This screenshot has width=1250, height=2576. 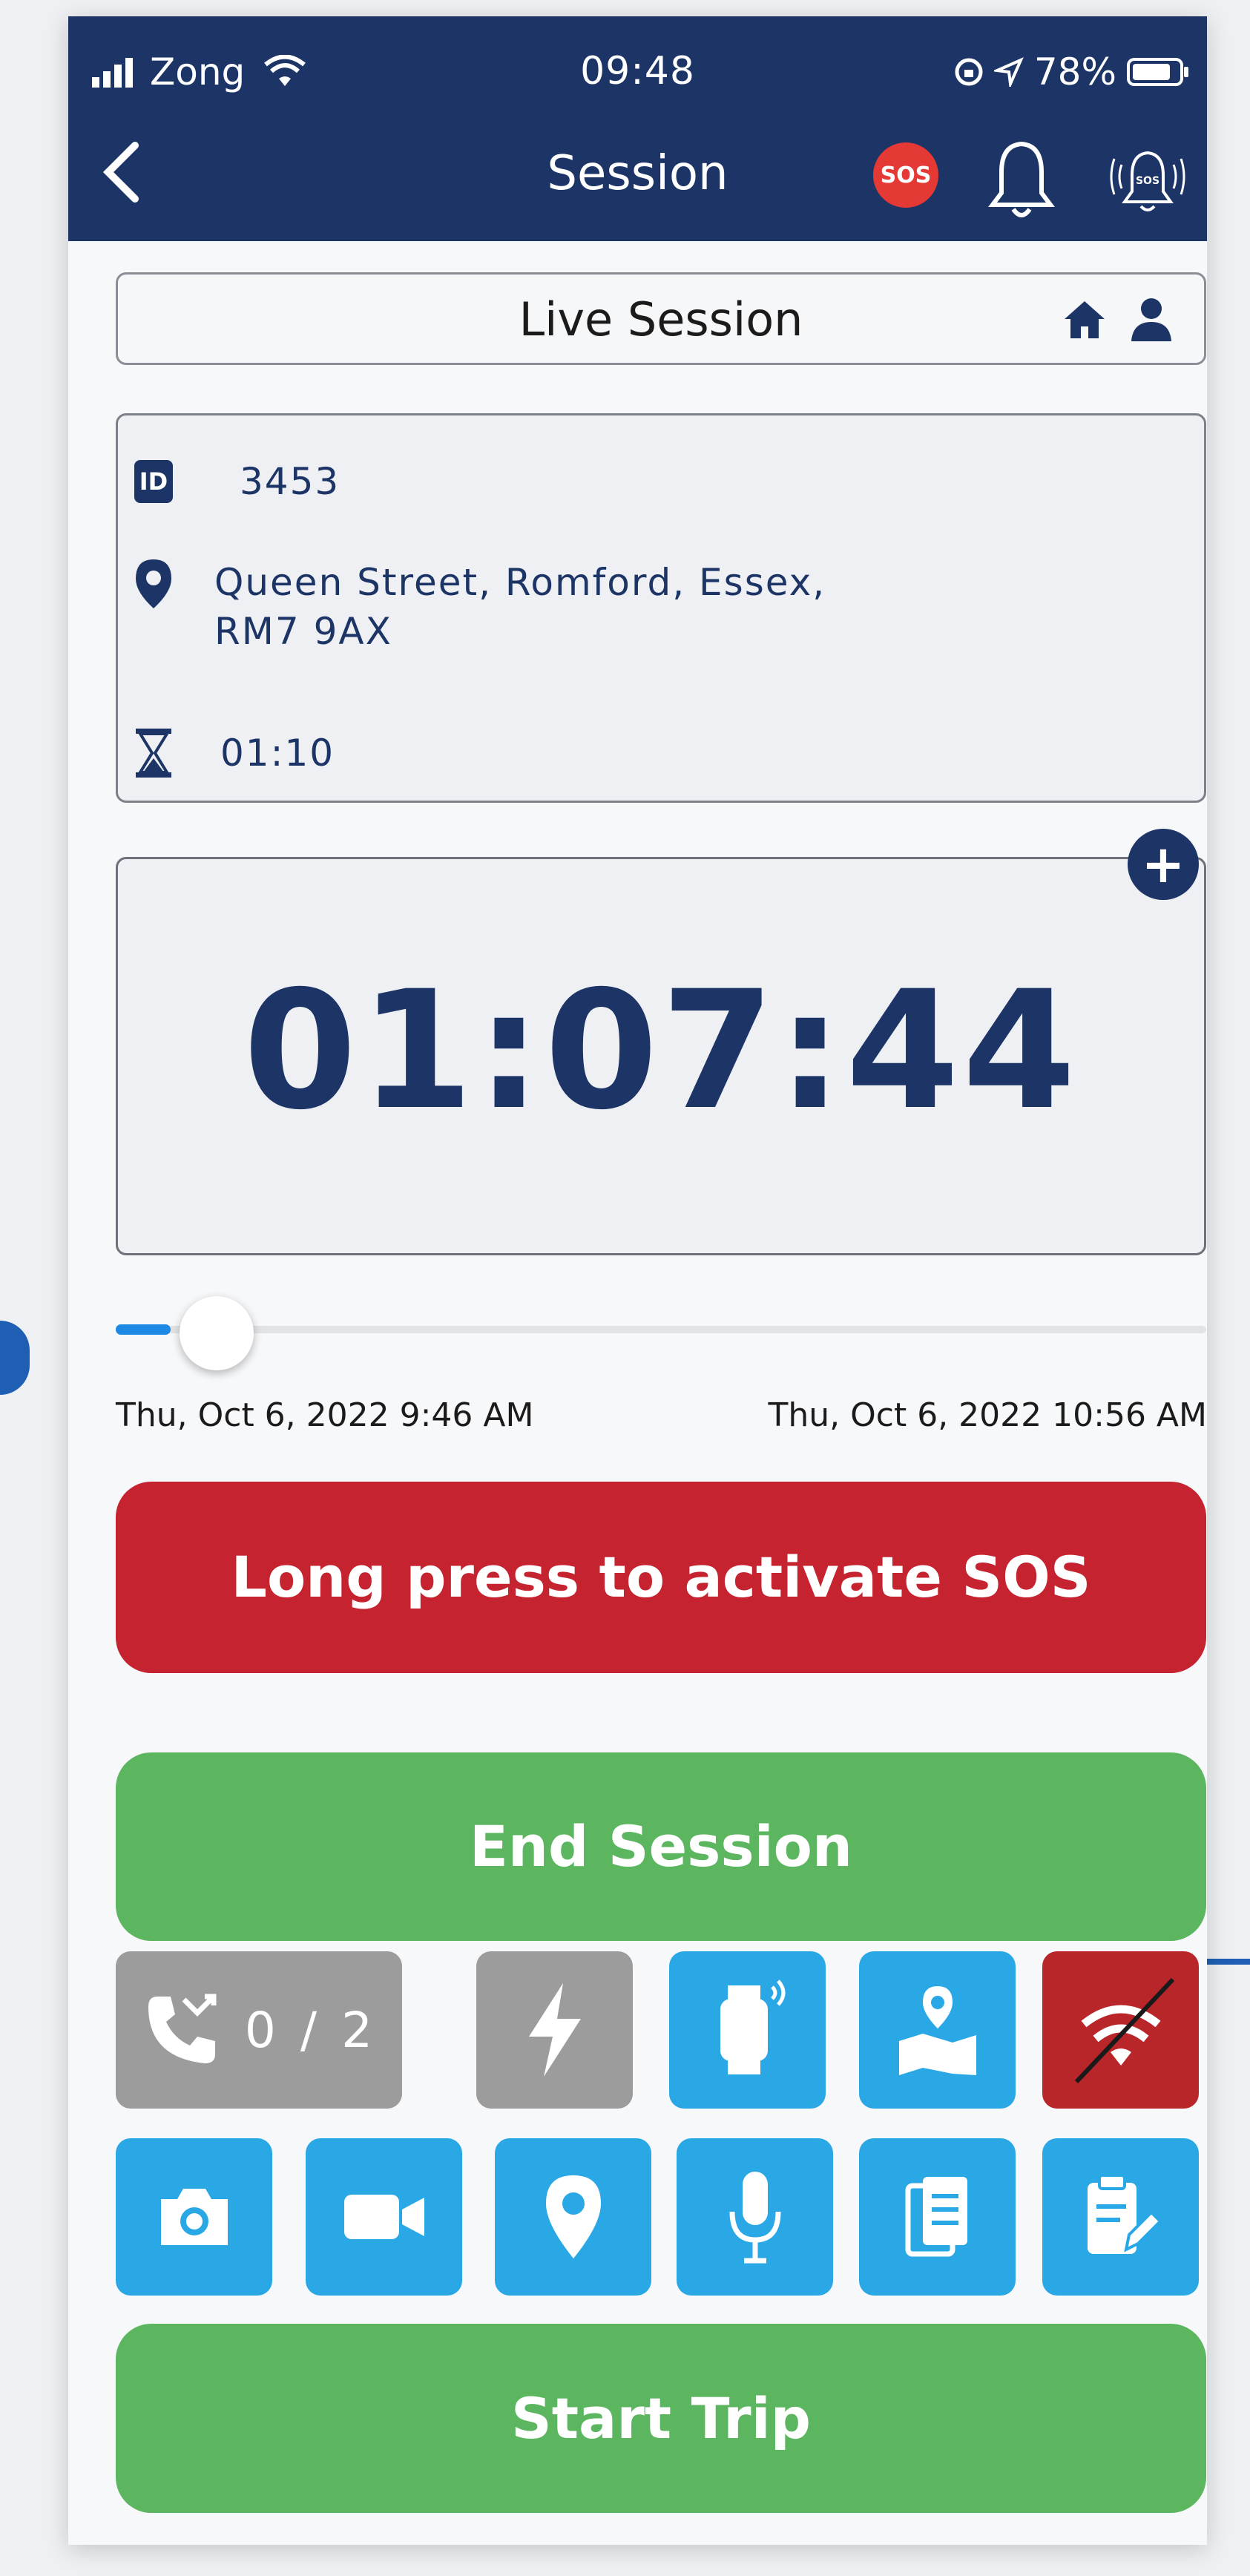 What do you see at coordinates (217, 1333) in the screenshot?
I see `time-slider-thumb` at bounding box center [217, 1333].